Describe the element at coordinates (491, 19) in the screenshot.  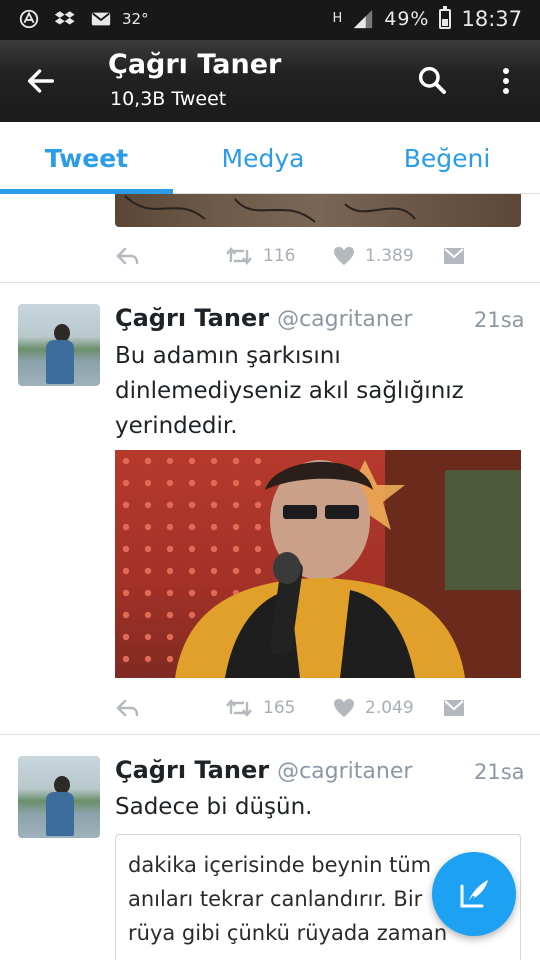
I see `clock: 18:37` at that location.